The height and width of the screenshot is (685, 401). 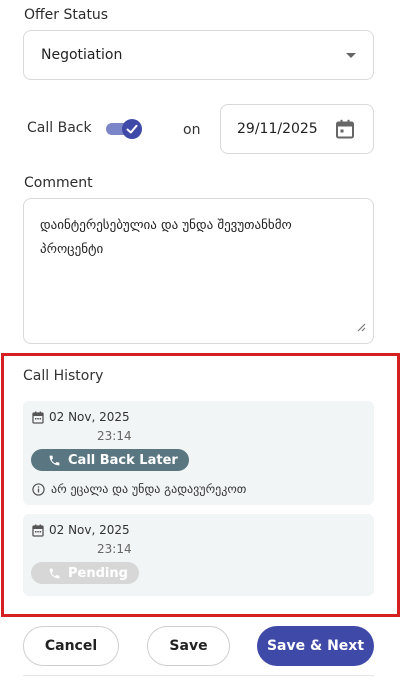 What do you see at coordinates (82, 55) in the screenshot?
I see `offer-status-value: Negotiation` at bounding box center [82, 55].